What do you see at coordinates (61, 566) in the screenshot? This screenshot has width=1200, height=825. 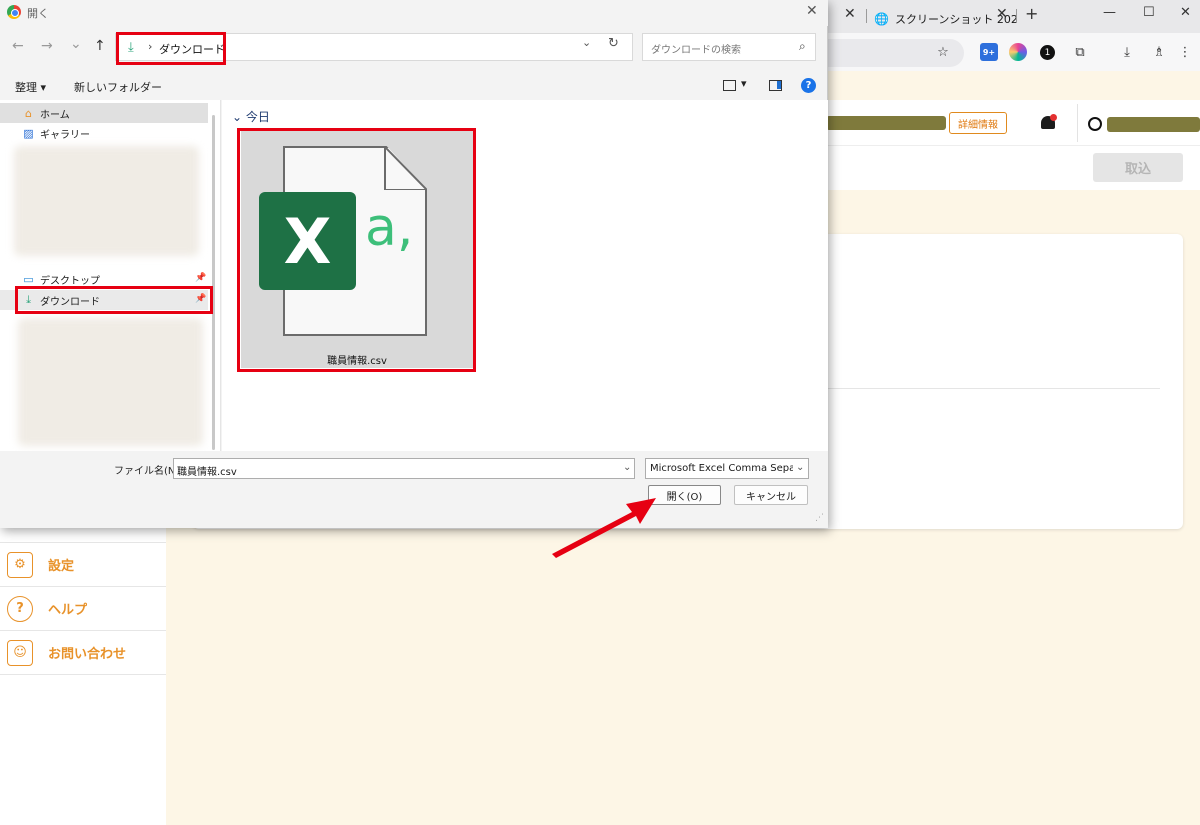 I see `sidebar-item-label: 設定` at bounding box center [61, 566].